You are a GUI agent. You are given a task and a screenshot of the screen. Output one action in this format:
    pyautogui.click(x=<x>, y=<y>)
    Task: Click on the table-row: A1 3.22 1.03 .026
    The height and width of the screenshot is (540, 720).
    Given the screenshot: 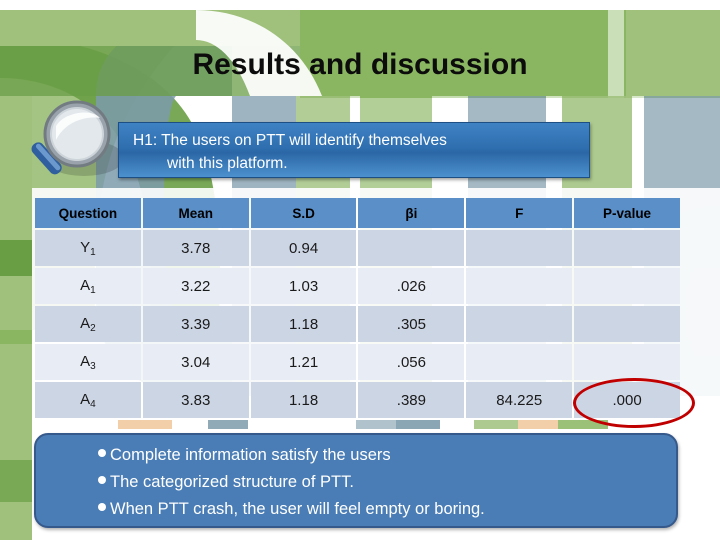 What is the action you would take?
    pyautogui.click(x=357, y=286)
    